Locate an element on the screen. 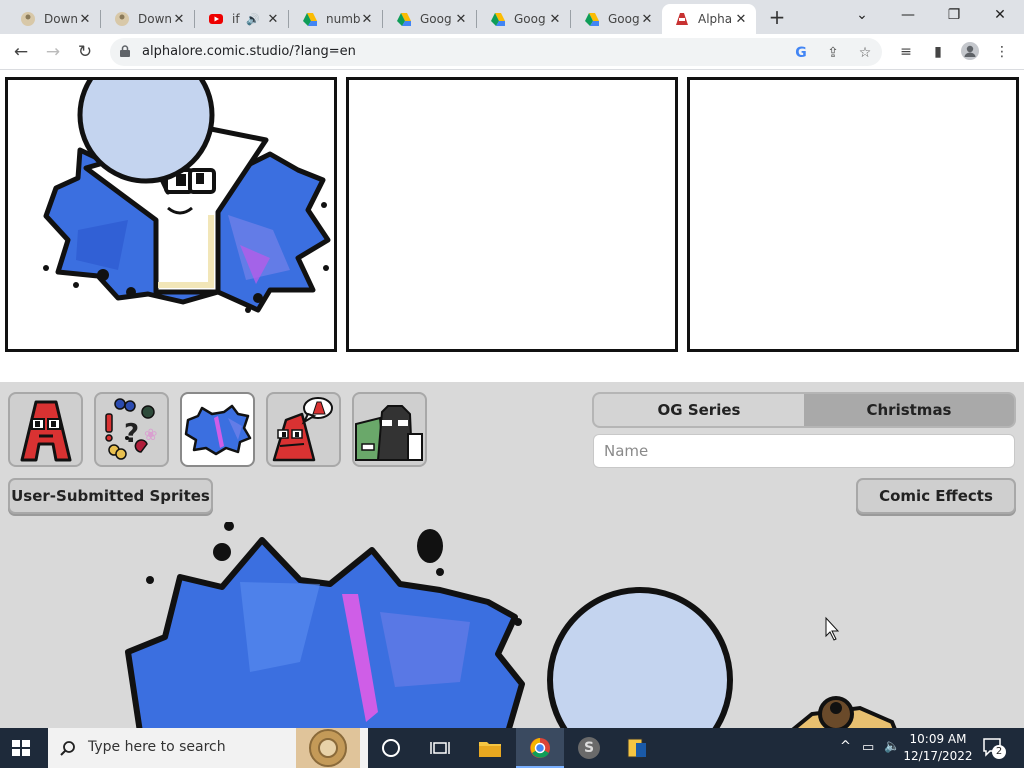 Image resolution: width=1024 pixels, height=768 pixels. sprite-category-angry-letter is located at coordinates (303, 429).